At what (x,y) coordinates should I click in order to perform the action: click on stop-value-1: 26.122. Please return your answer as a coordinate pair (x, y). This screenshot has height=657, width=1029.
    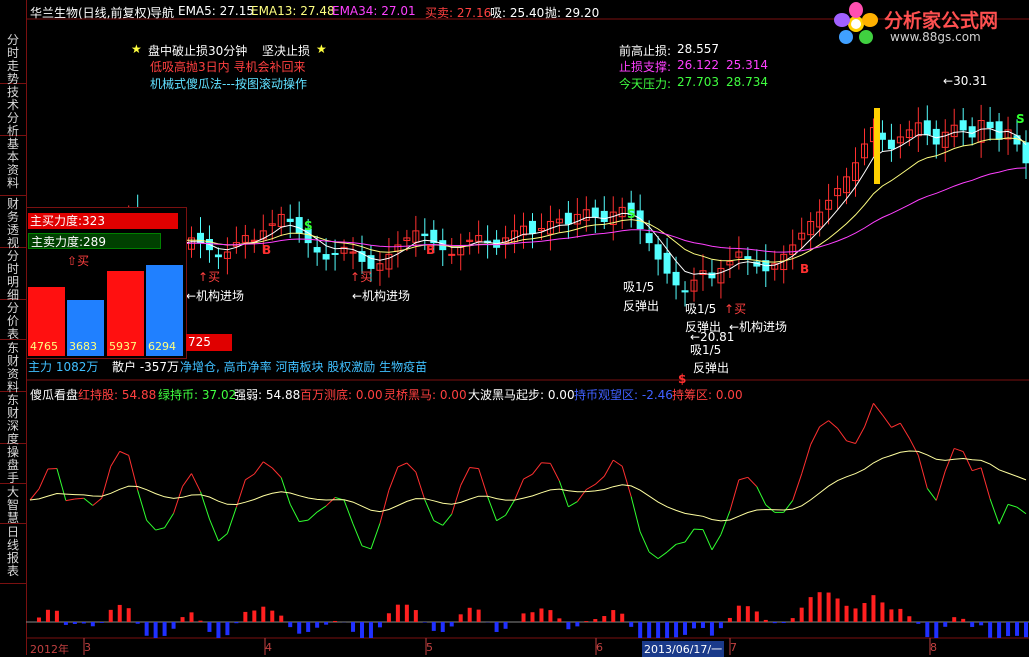
    Looking at the image, I should click on (698, 65).